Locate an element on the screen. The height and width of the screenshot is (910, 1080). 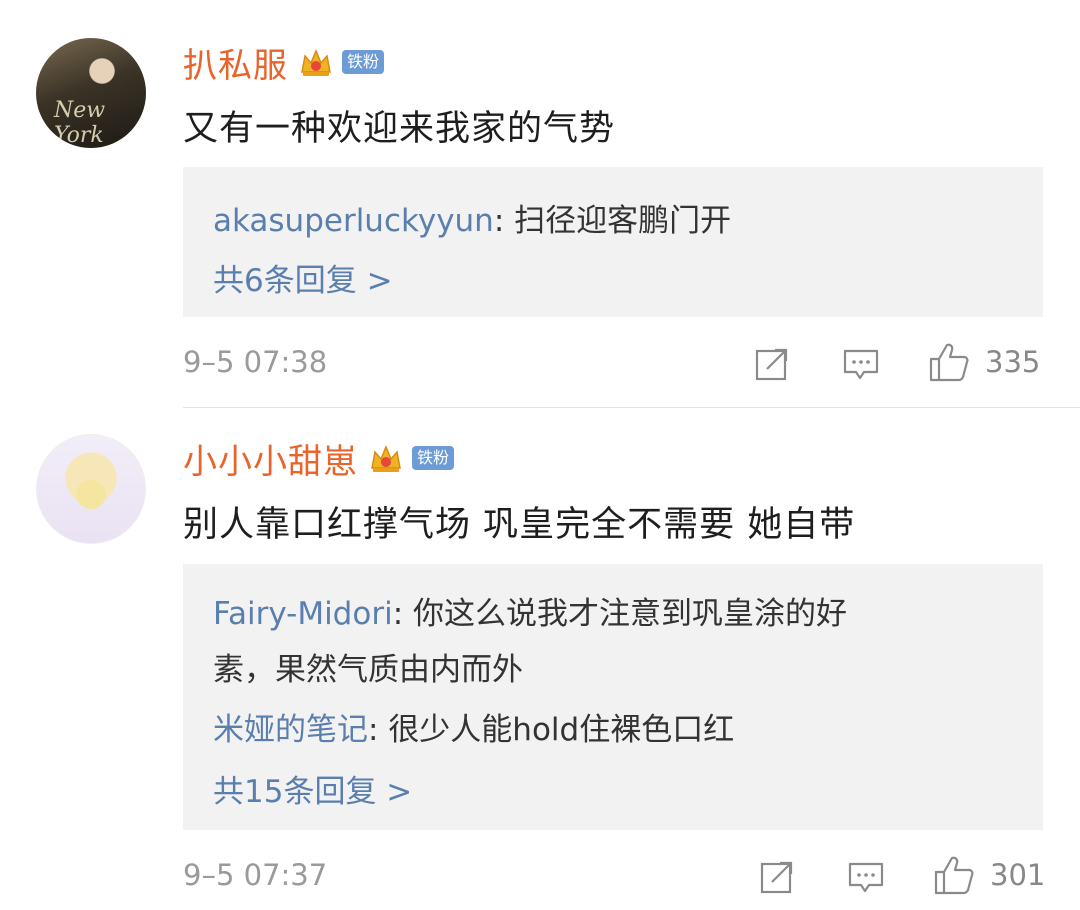
reply-username: Fairy-Midori is located at coordinates (303, 614).